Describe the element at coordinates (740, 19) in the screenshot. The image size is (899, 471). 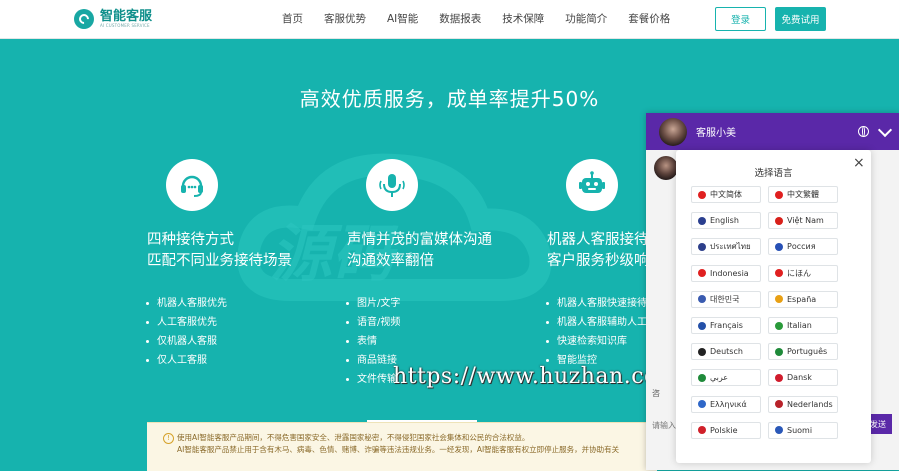
I see `login-button: 登录` at that location.